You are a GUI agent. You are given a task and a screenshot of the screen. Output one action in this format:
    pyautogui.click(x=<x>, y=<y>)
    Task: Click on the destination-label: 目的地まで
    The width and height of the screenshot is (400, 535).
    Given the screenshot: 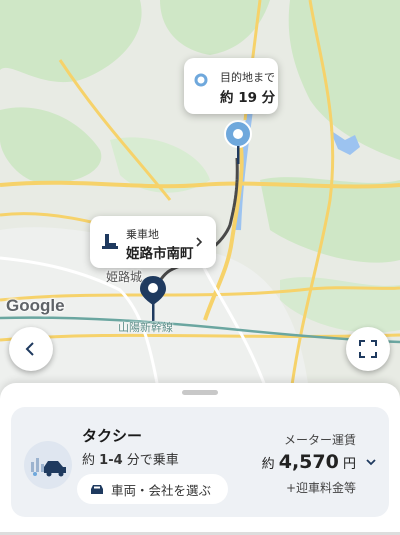 What is the action you would take?
    pyautogui.click(x=247, y=77)
    